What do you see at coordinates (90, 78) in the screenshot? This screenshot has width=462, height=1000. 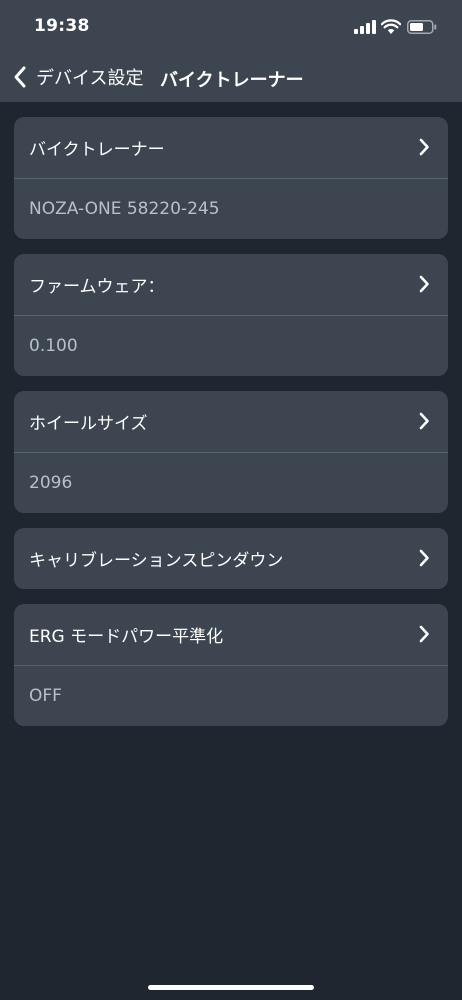 I see `back-button-label: デバイス設定` at bounding box center [90, 78].